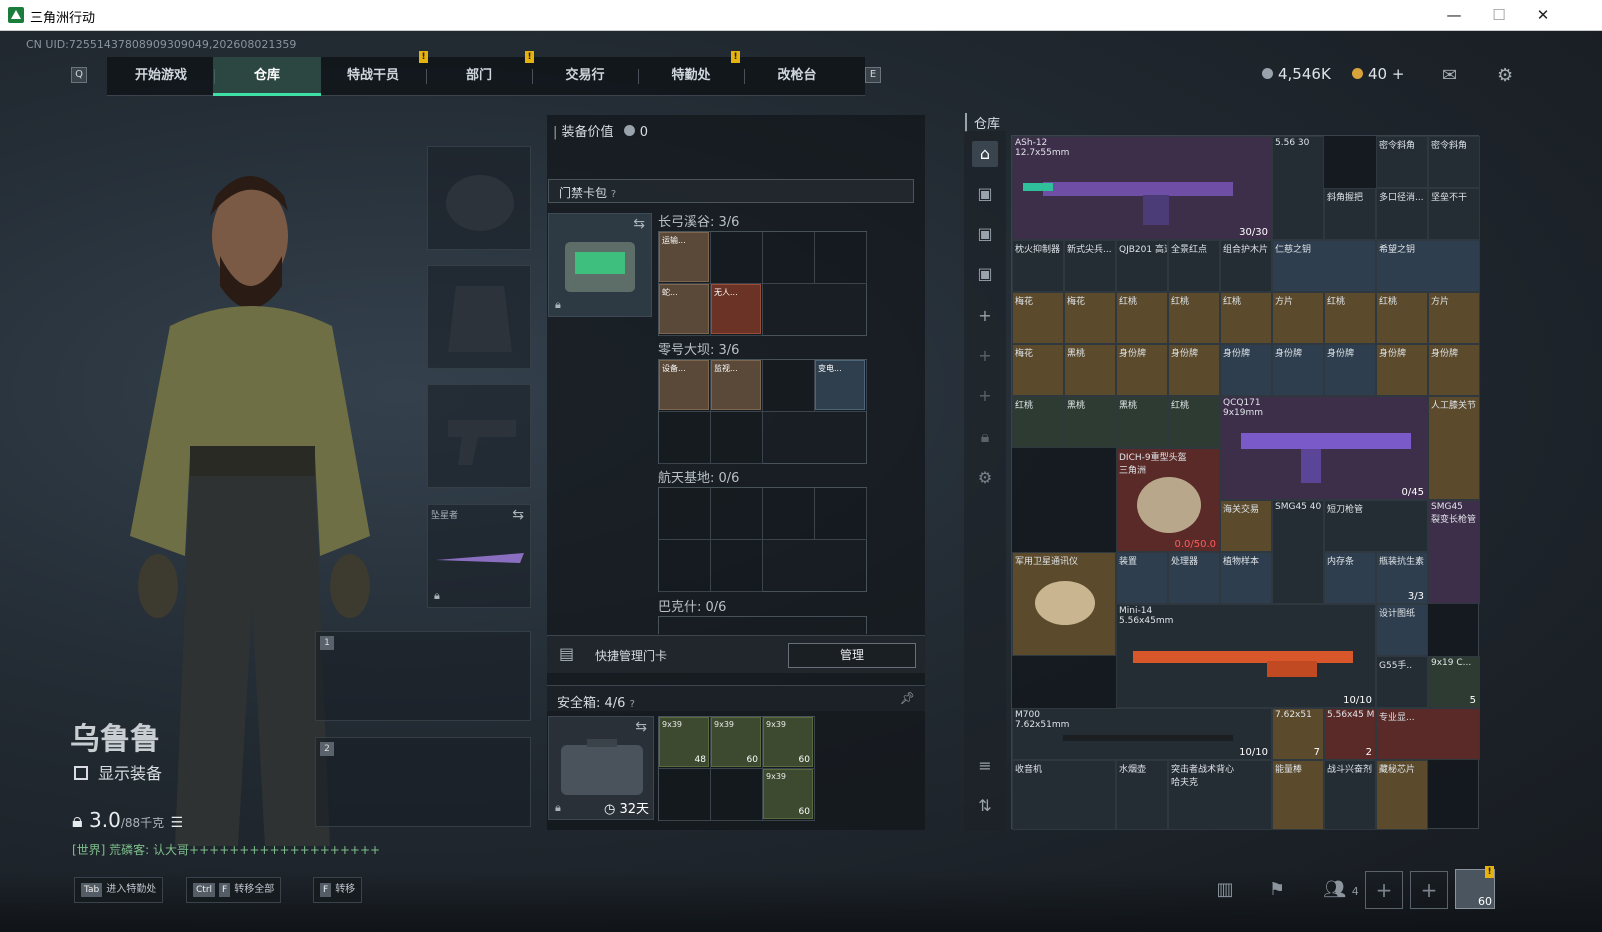 The height and width of the screenshot is (932, 1602). I want to click on stash-item: 9x19 C... 5, so click(1454, 682).